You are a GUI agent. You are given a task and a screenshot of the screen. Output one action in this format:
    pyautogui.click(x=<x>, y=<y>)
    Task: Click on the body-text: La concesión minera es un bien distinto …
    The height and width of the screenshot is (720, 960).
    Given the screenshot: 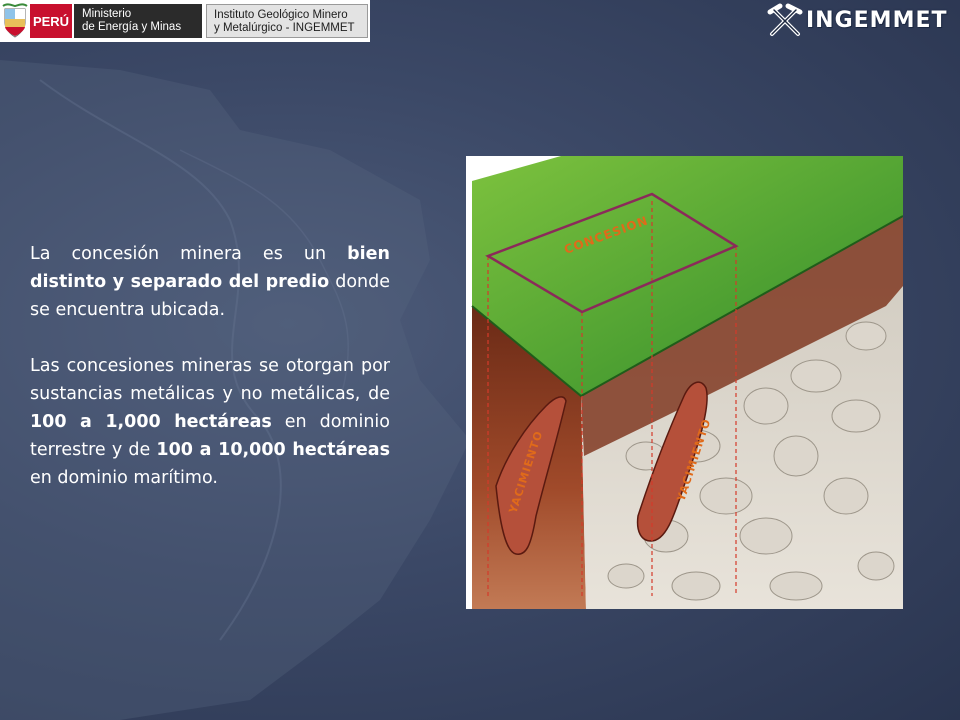 What is the action you would take?
    pyautogui.click(x=210, y=380)
    